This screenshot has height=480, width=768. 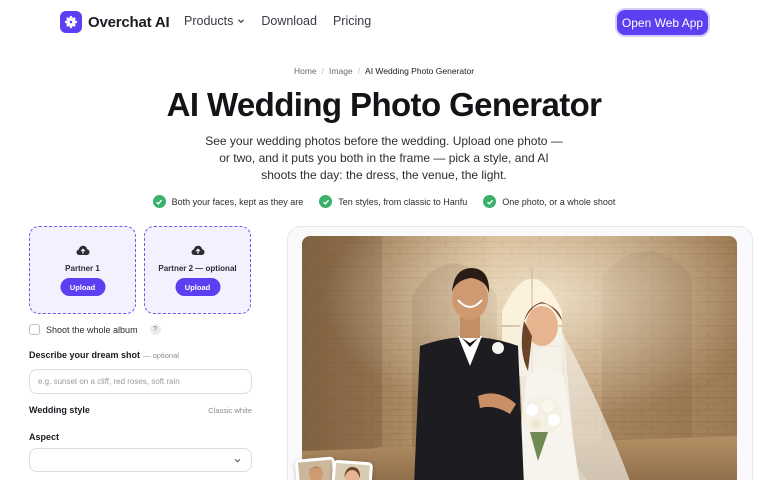 I want to click on partner-2-label: Partner 2 — optional, so click(x=197, y=268).